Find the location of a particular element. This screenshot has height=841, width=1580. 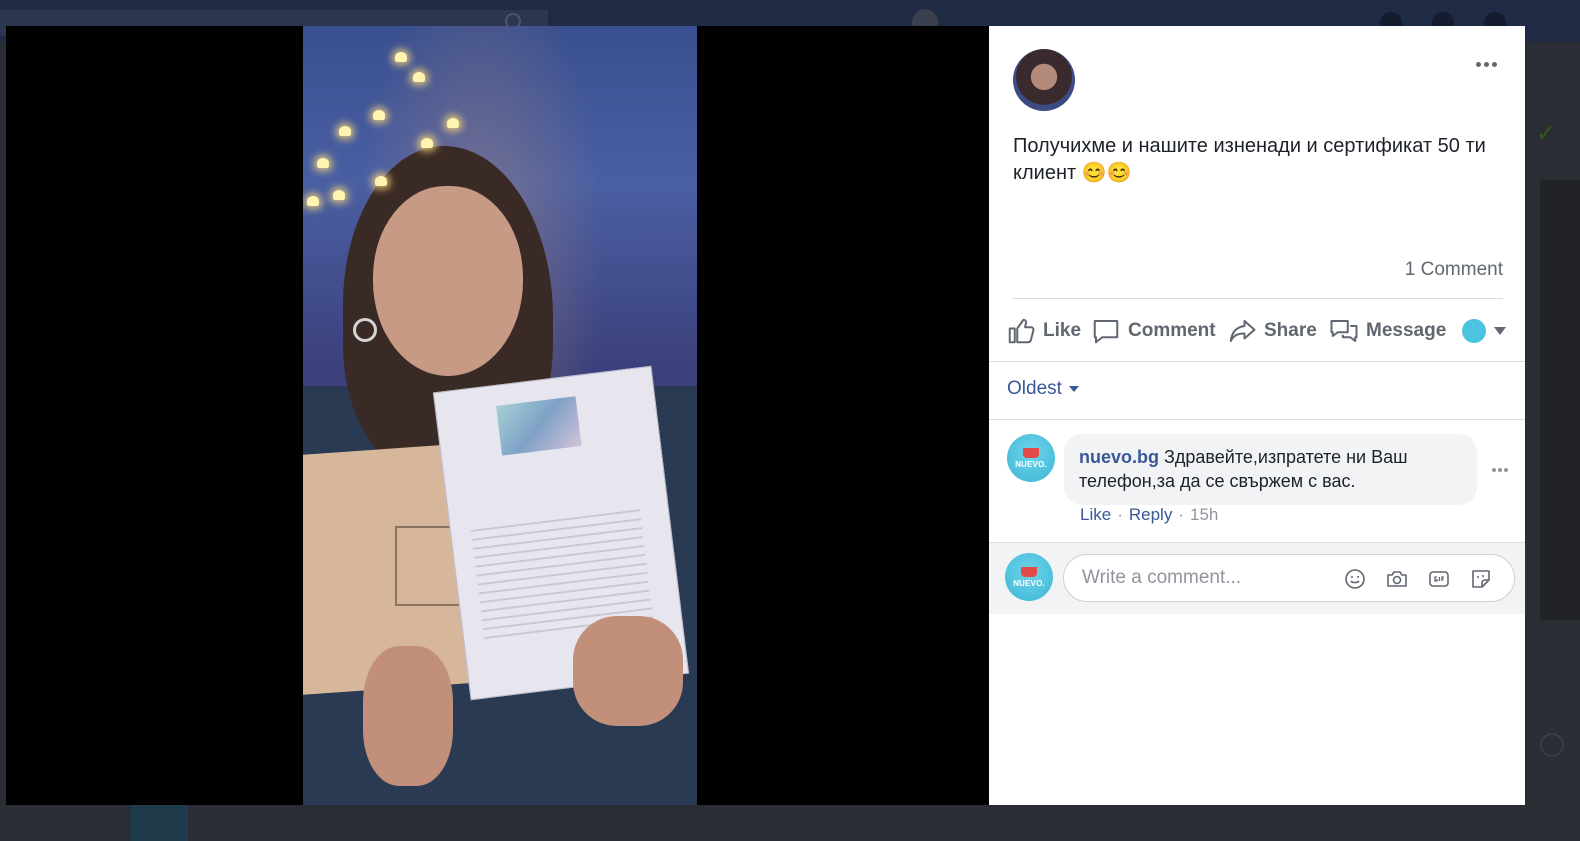

background-right-panel is located at coordinates (1560, 400).